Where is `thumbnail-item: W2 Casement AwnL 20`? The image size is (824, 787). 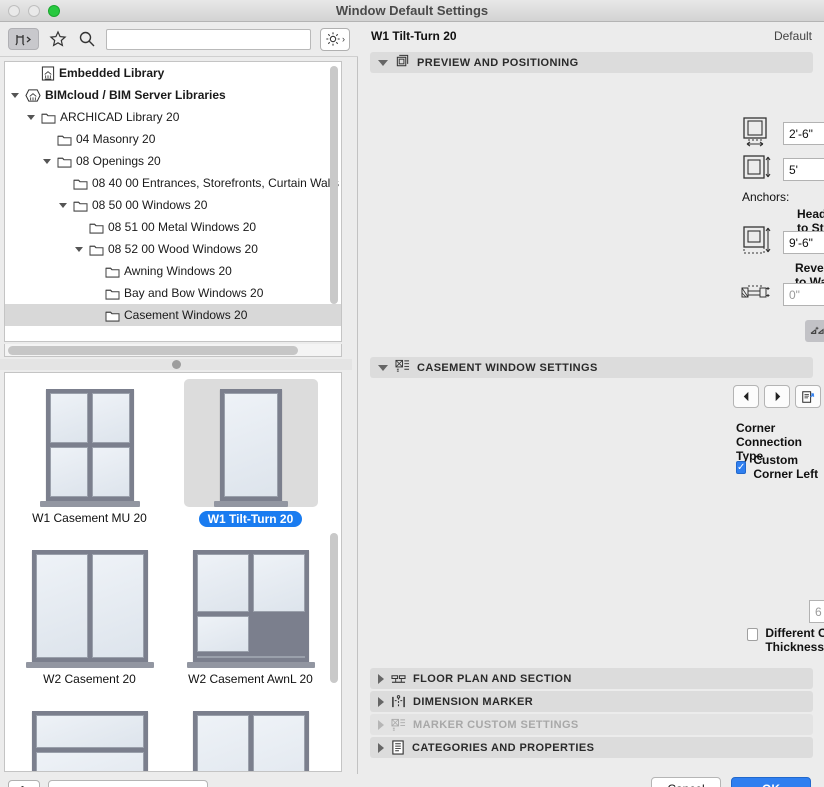 thumbnail-item: W2 Casement AwnL 20 is located at coordinates (250, 620).